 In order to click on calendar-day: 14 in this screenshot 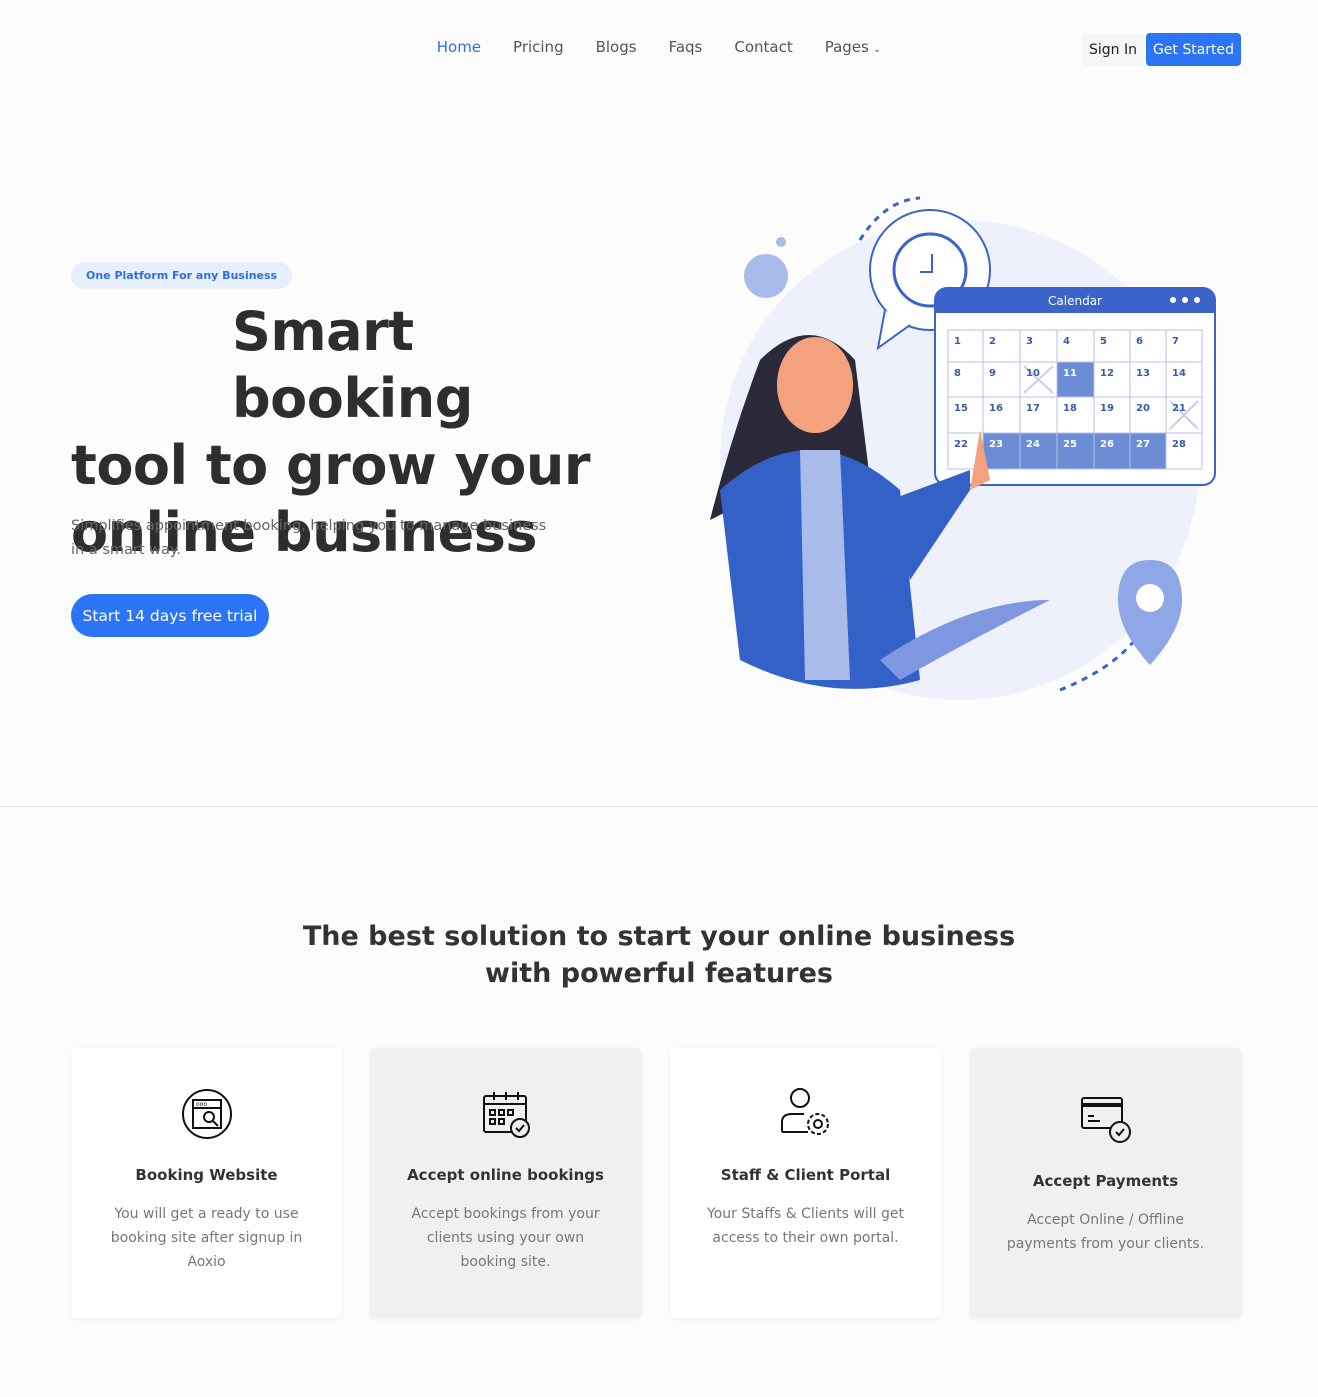, I will do `click(1179, 373)`.